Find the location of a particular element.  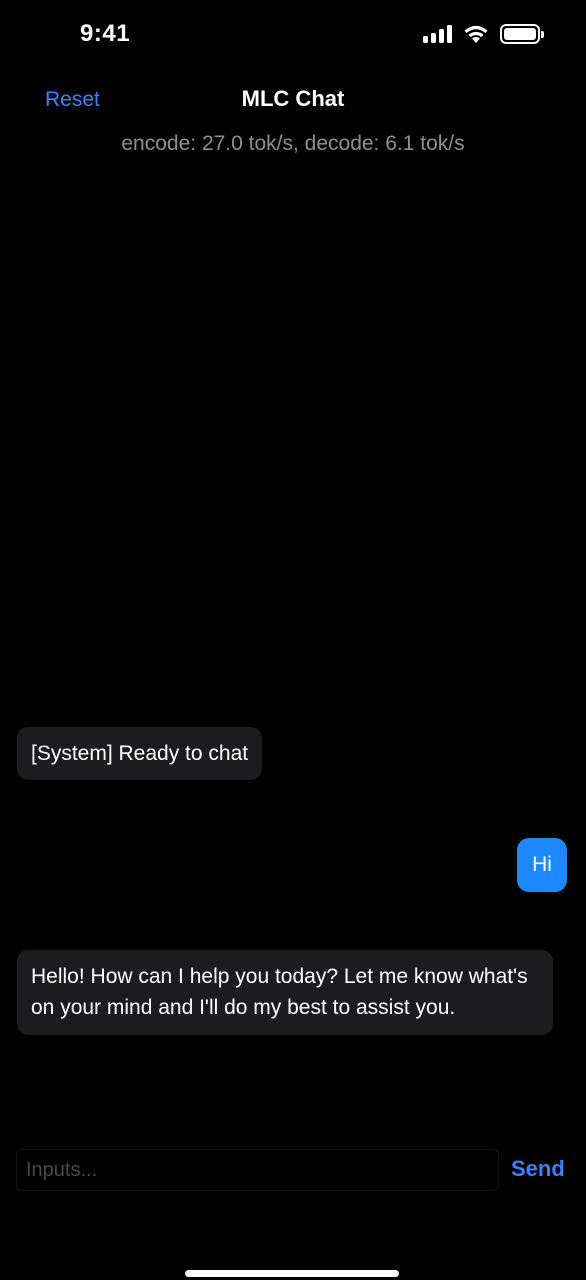

status-time: 9:41 is located at coordinates (105, 33).